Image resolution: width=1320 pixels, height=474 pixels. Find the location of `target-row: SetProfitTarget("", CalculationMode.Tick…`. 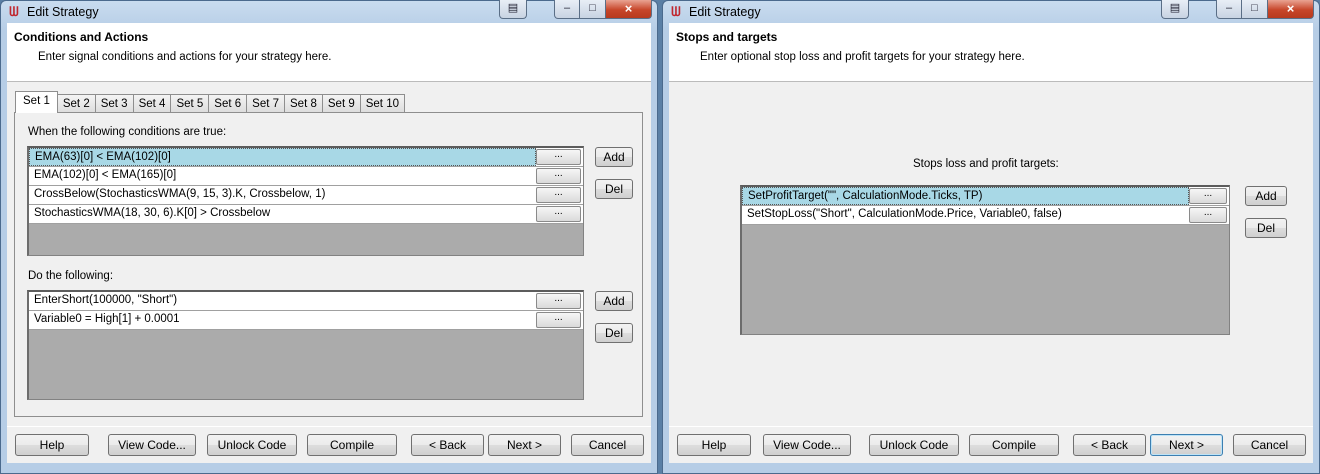

target-row: SetProfitTarget("", CalculationMode.Tick… is located at coordinates (985, 196).